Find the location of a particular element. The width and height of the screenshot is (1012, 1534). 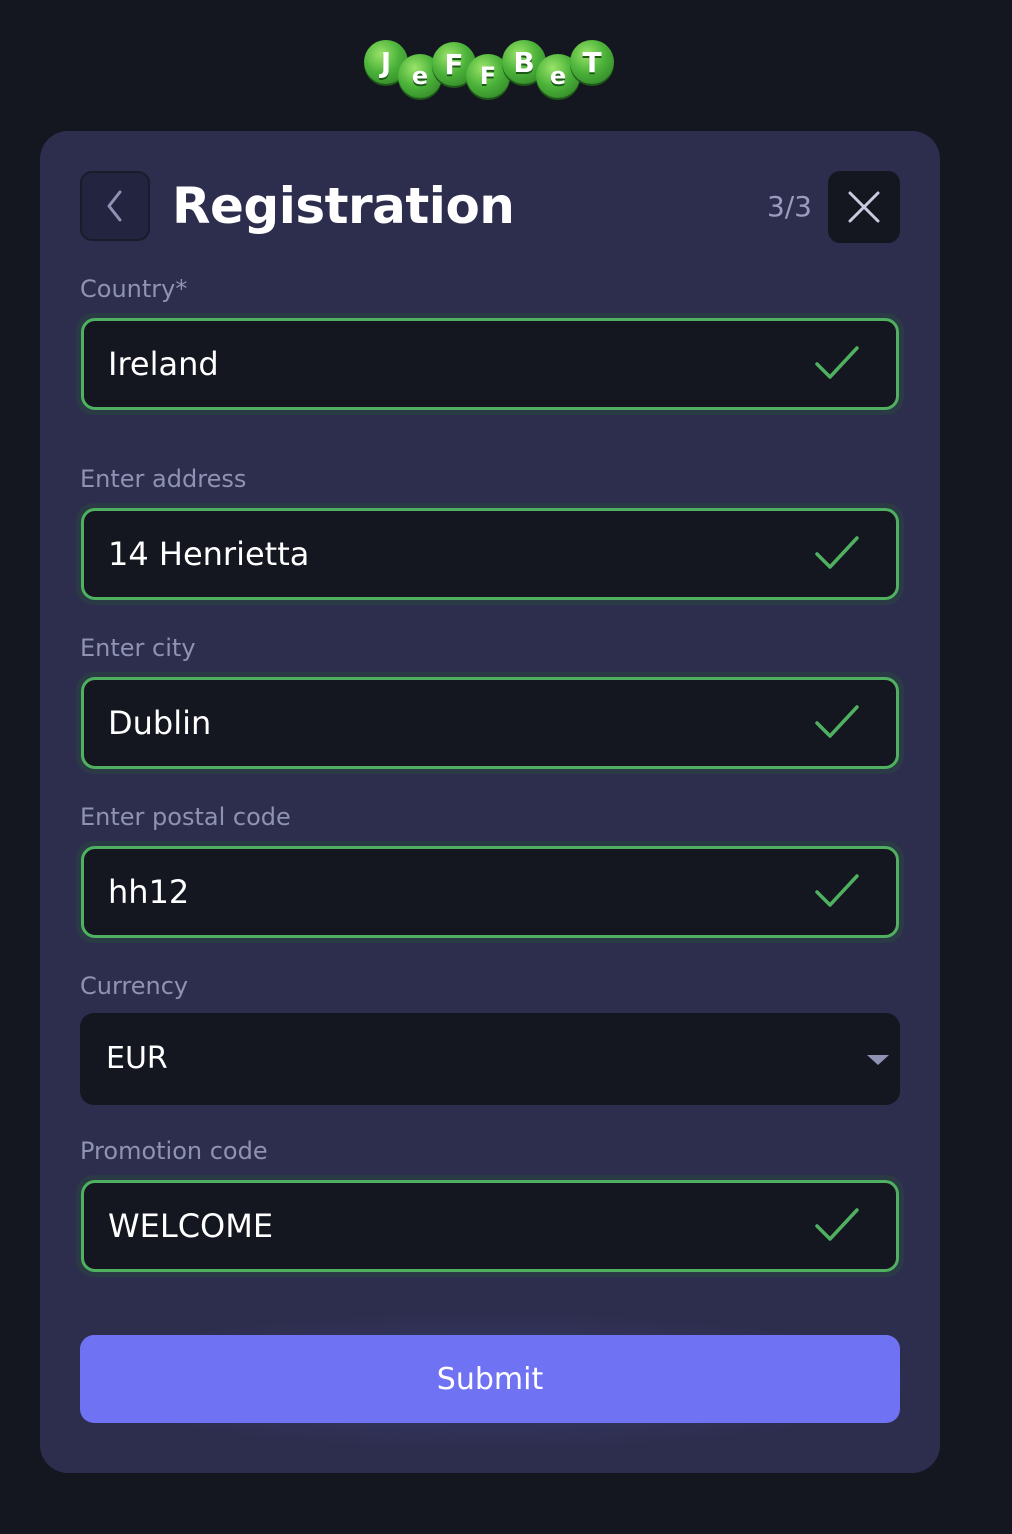

step-indicator: 3/3 is located at coordinates (789, 206).